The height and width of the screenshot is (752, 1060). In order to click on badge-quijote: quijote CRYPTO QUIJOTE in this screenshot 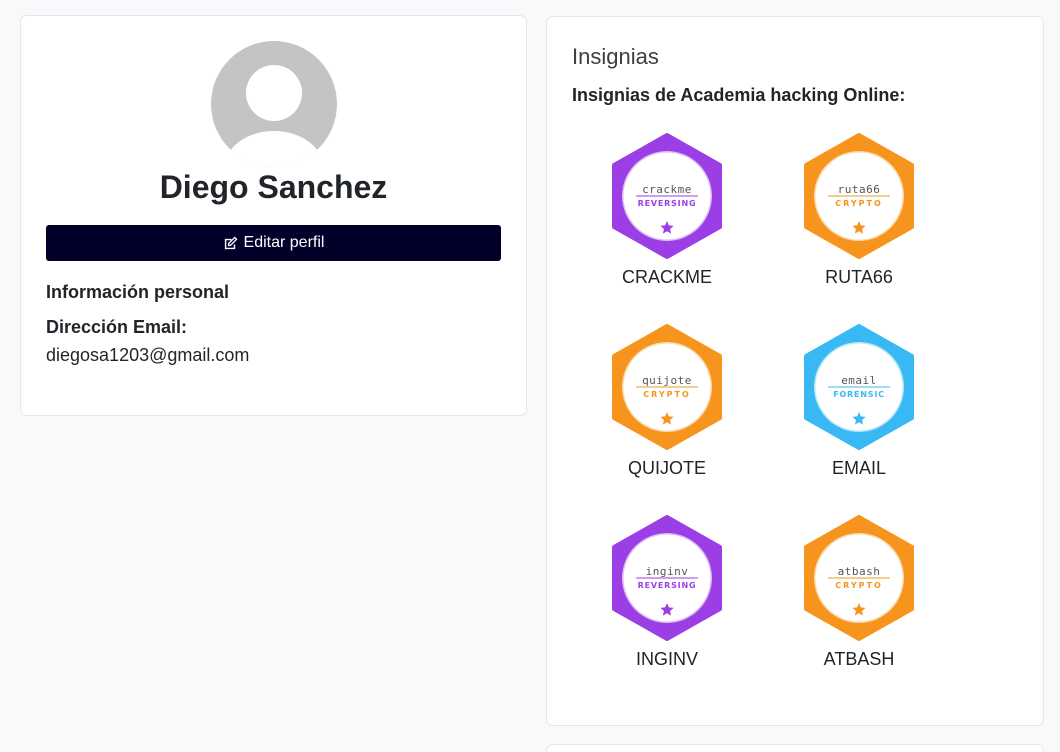, I will do `click(667, 409)`.